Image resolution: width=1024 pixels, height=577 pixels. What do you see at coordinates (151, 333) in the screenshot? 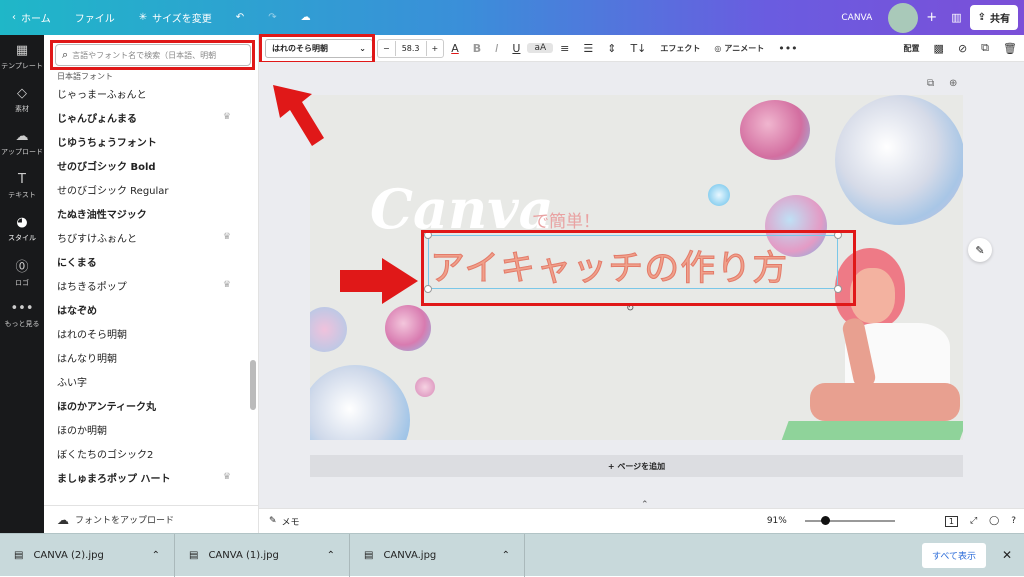
I see `font-list-item: はれのそら明朝` at bounding box center [151, 333].